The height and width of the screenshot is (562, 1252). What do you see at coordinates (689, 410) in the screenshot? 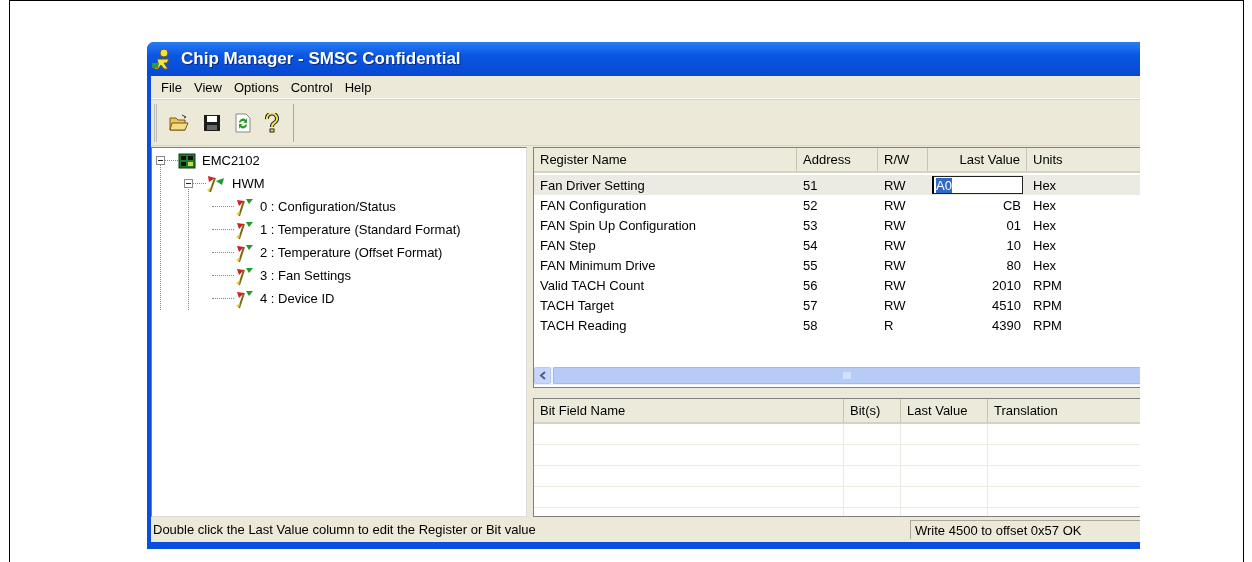
I see `column-header: Bit Field Name` at bounding box center [689, 410].